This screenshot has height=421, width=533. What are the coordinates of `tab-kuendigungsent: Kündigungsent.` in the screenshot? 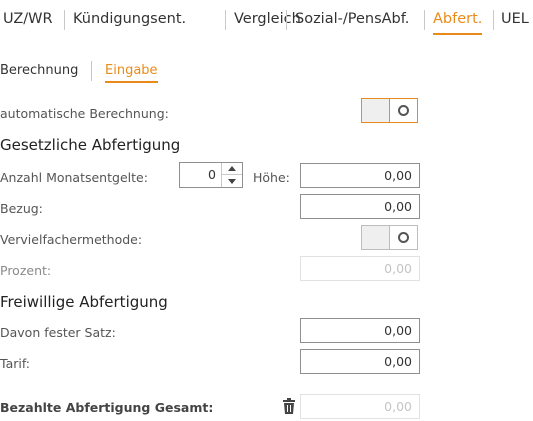 It's located at (129, 22).